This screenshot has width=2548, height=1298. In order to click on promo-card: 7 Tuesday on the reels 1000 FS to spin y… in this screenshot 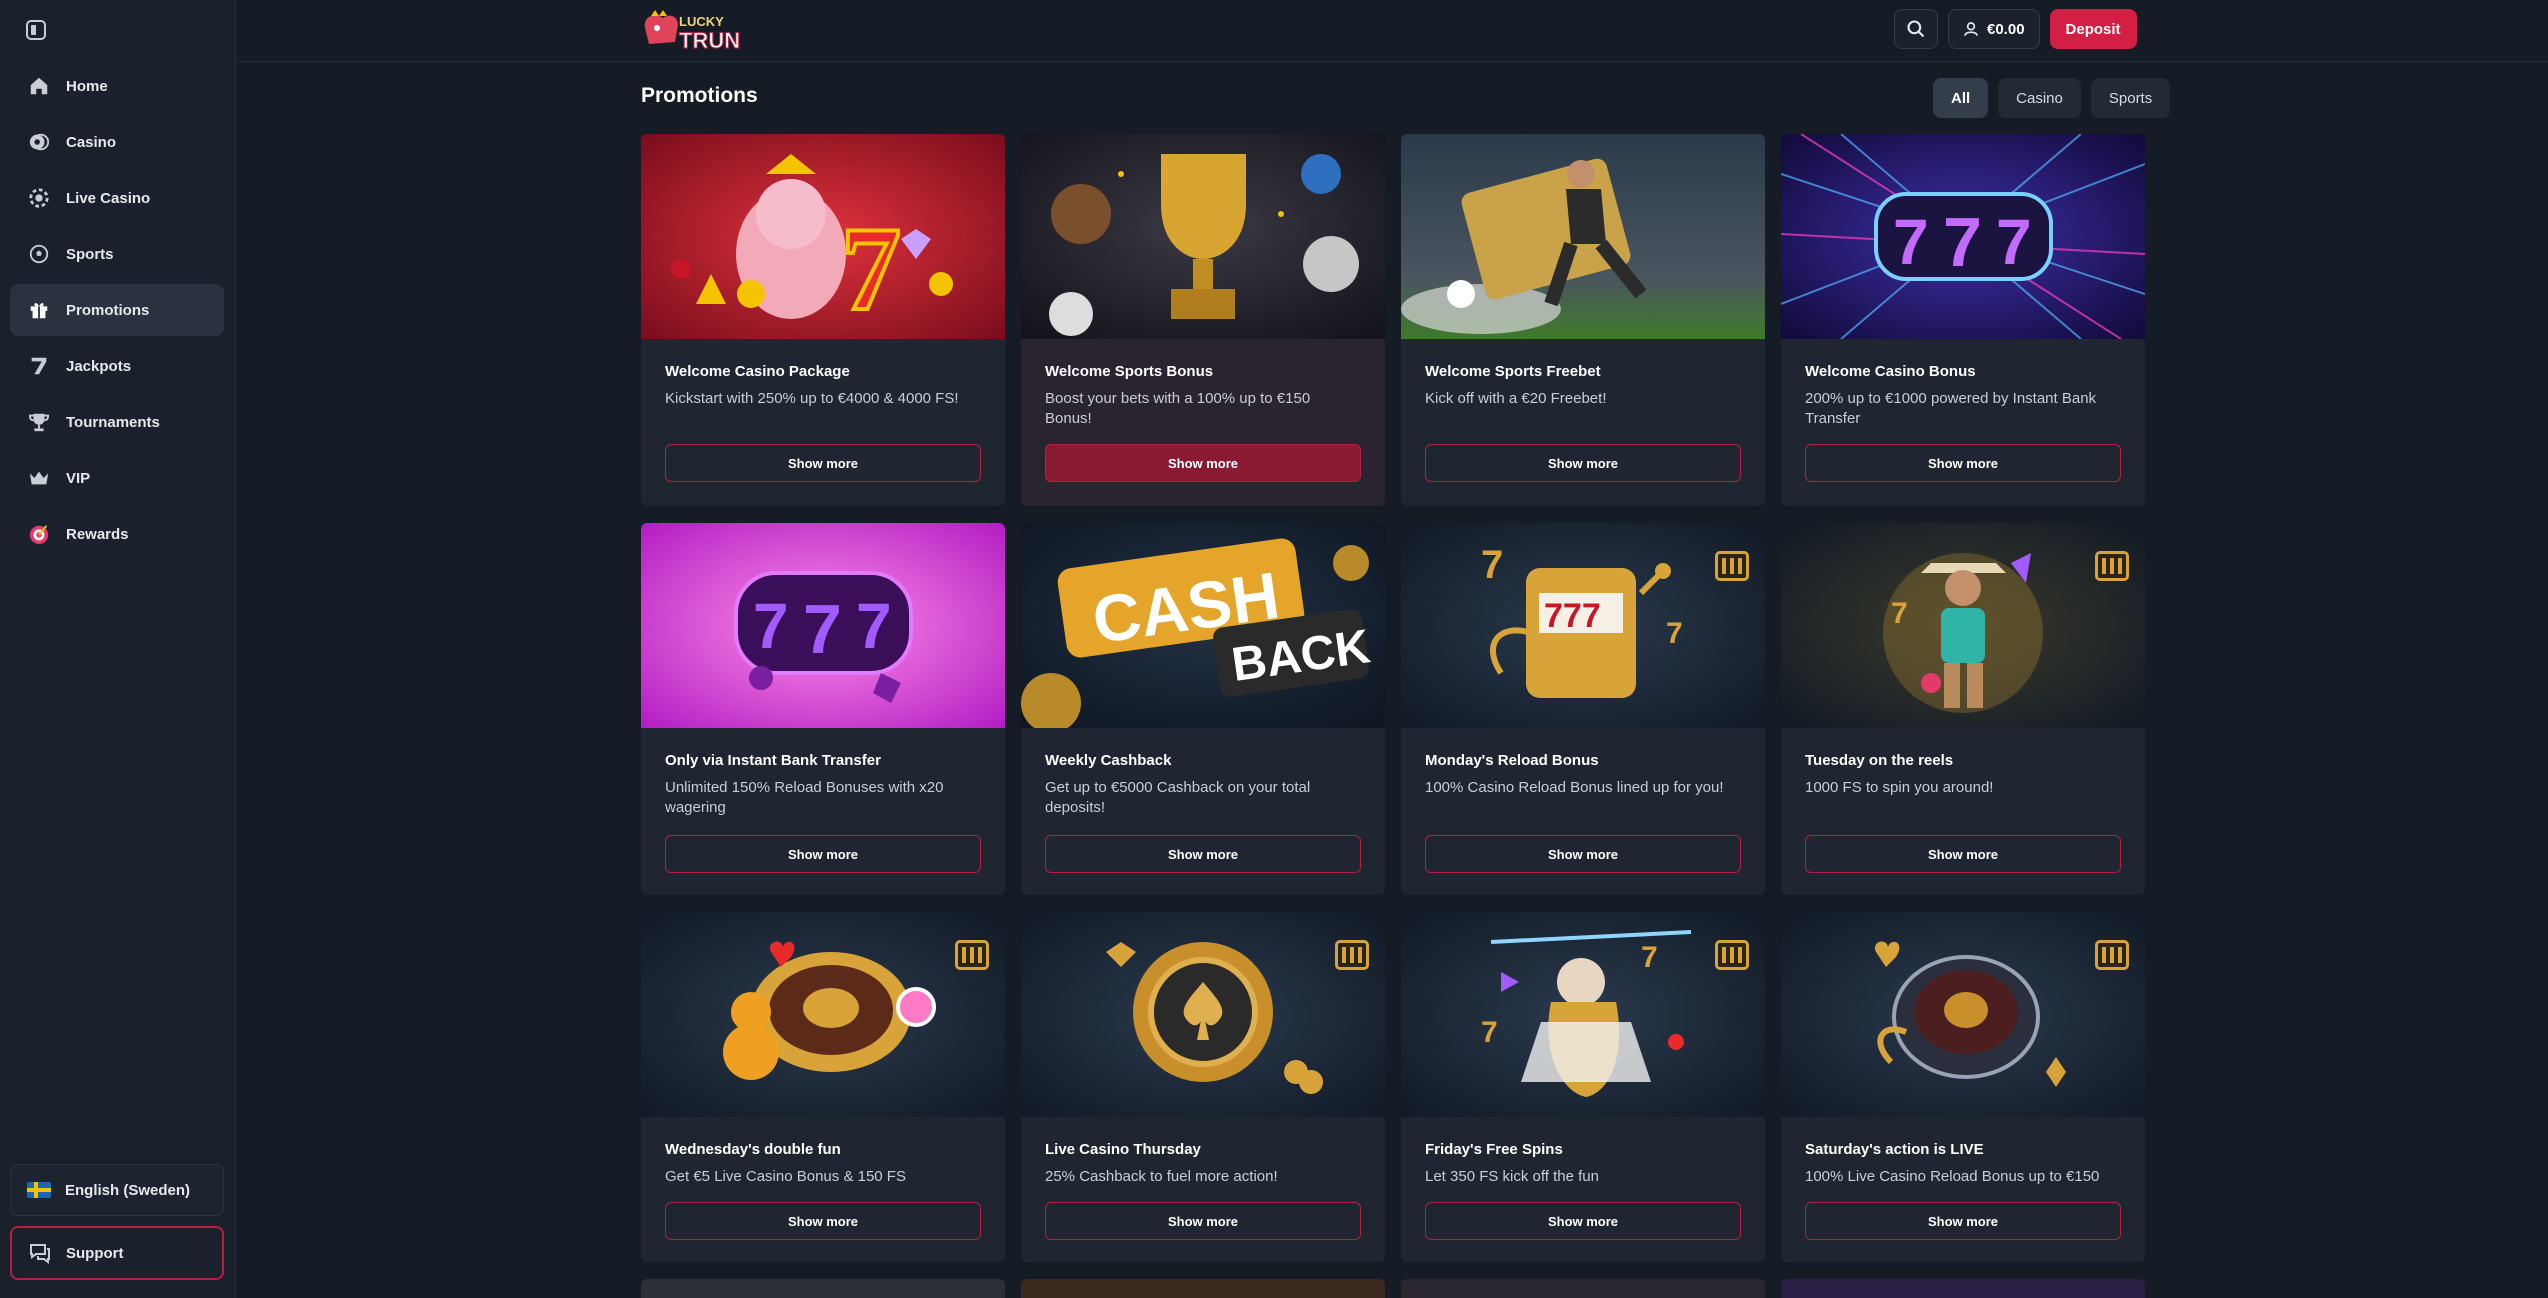, I will do `click(1963, 709)`.